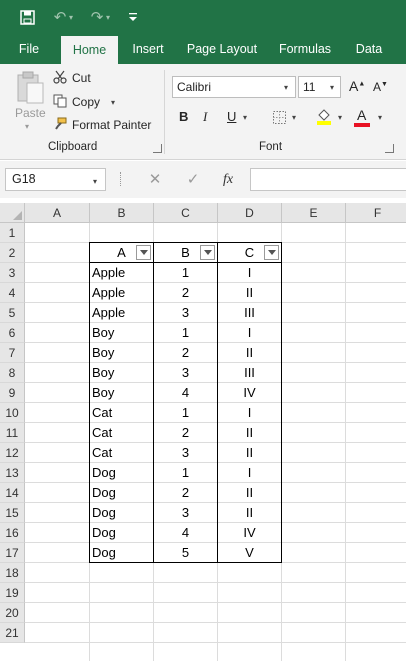  Describe the element at coordinates (250, 213) in the screenshot. I see `column-header-d: D` at that location.